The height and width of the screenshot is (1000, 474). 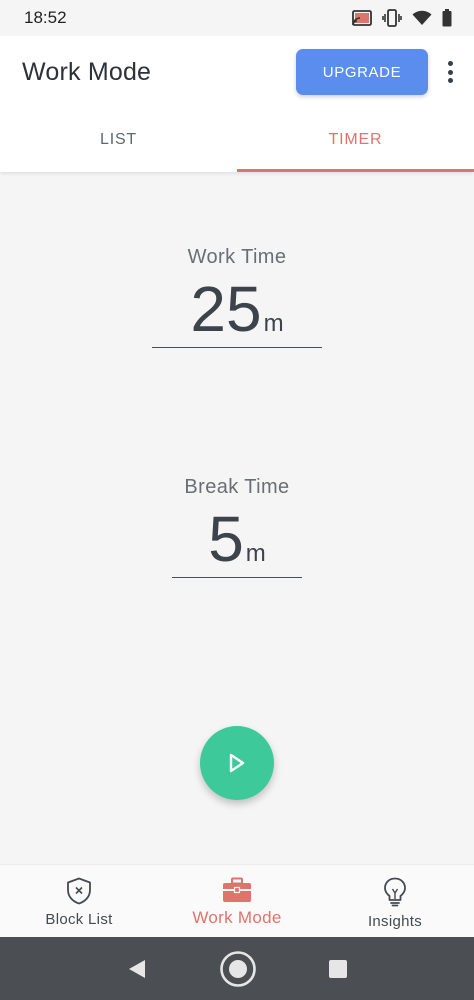 I want to click on nav-item-work-mode: Work Mode, so click(x=237, y=901).